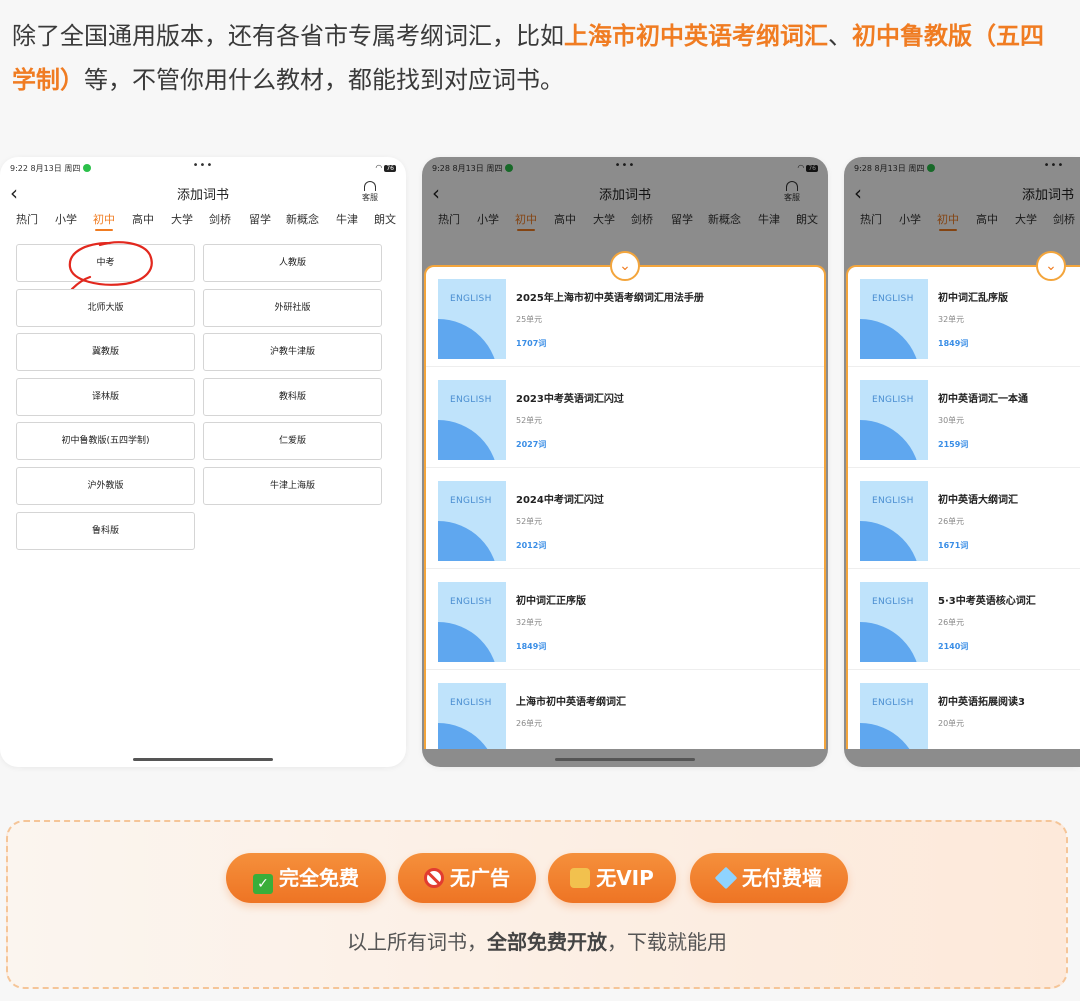  I want to click on tab-3: 高中, so click(143, 219).